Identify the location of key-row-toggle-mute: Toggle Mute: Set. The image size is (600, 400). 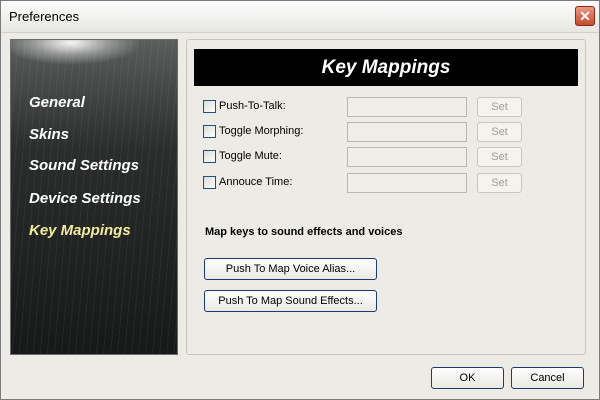
(363, 157).